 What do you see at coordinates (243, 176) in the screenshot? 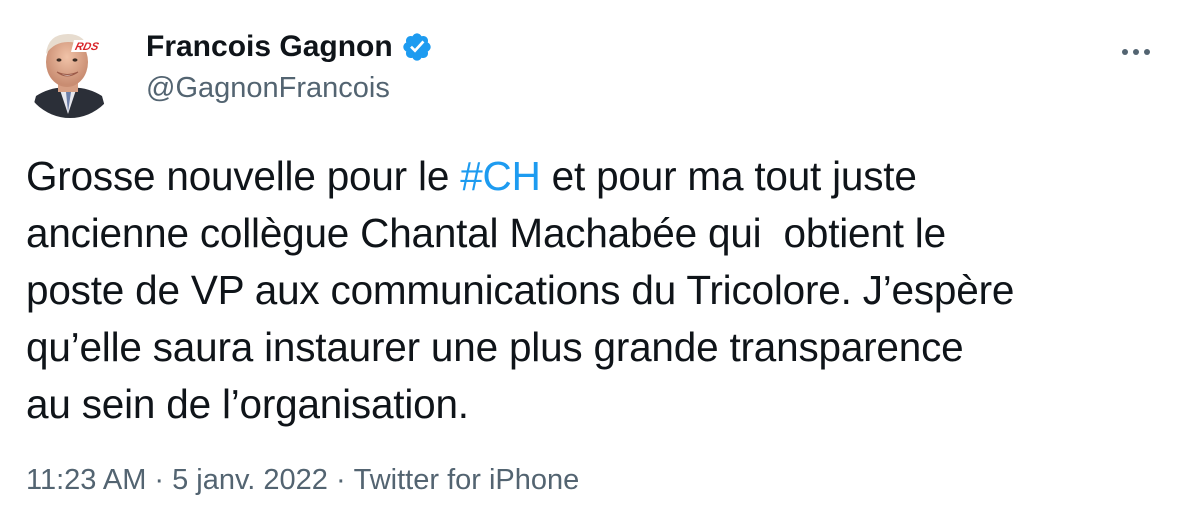
I see `tweet-text-segment: Grosse nouvelle pour le` at bounding box center [243, 176].